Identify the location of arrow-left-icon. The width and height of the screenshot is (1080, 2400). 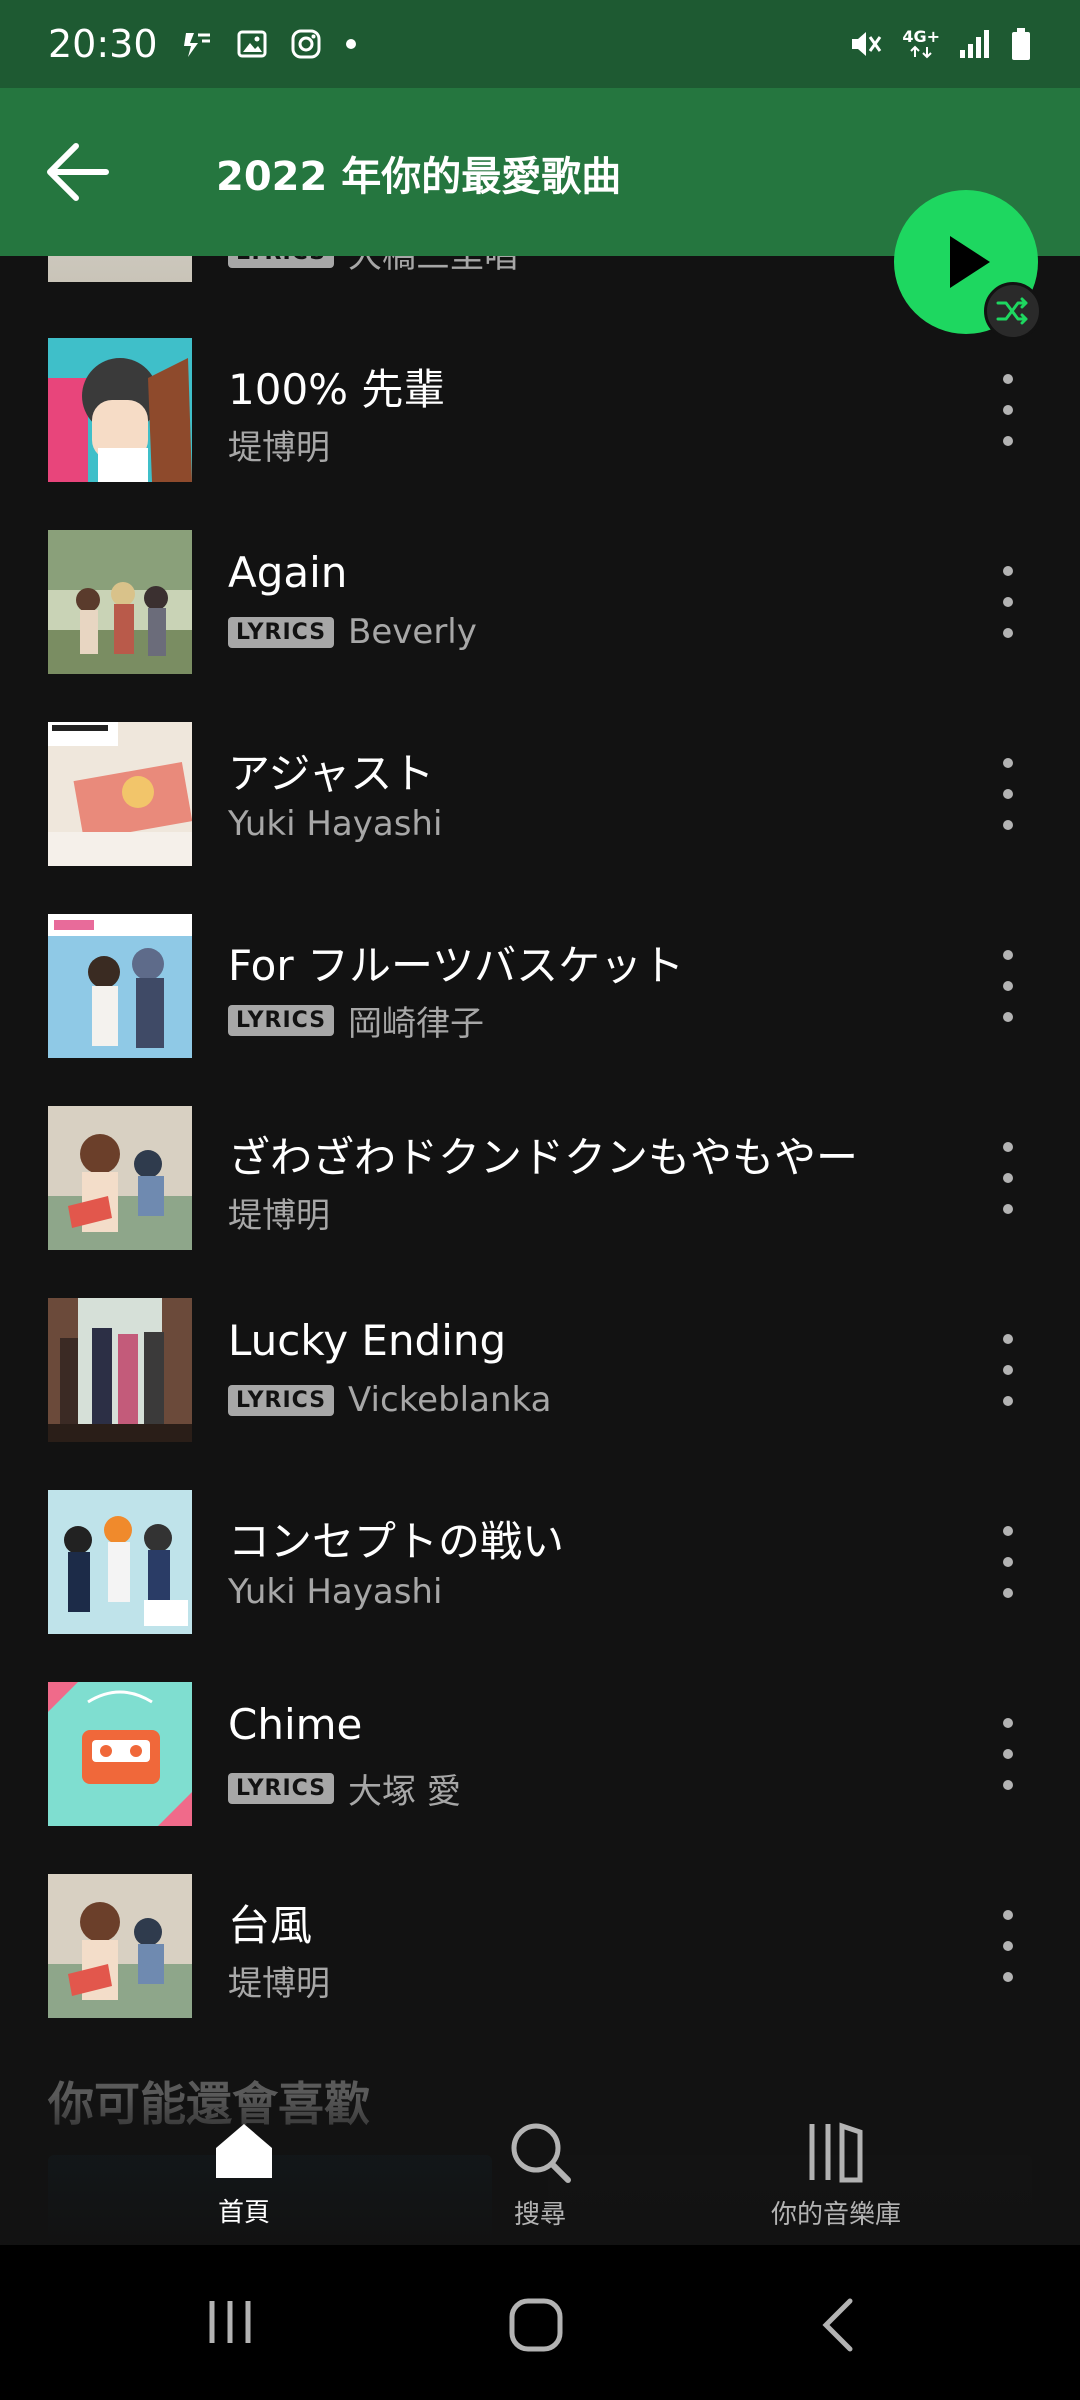
(78, 172).